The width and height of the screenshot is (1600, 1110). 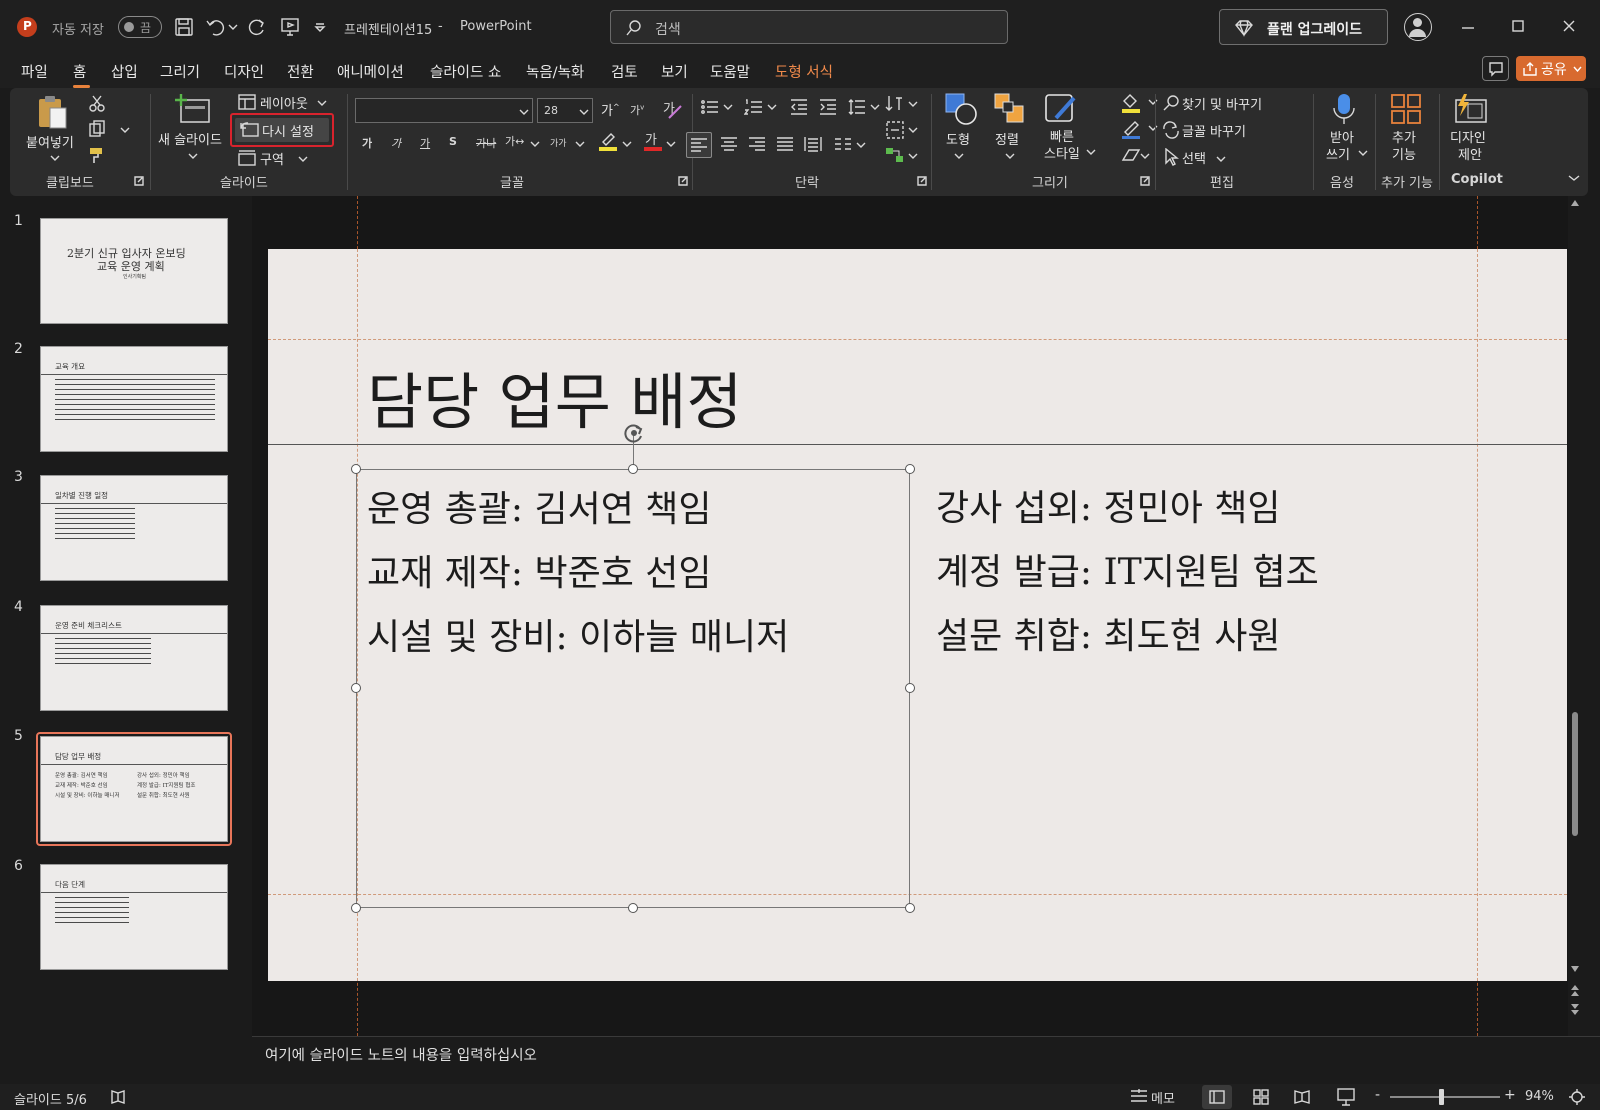 What do you see at coordinates (1009, 130) in the screenshot?
I see `arrange-button: 정렬` at bounding box center [1009, 130].